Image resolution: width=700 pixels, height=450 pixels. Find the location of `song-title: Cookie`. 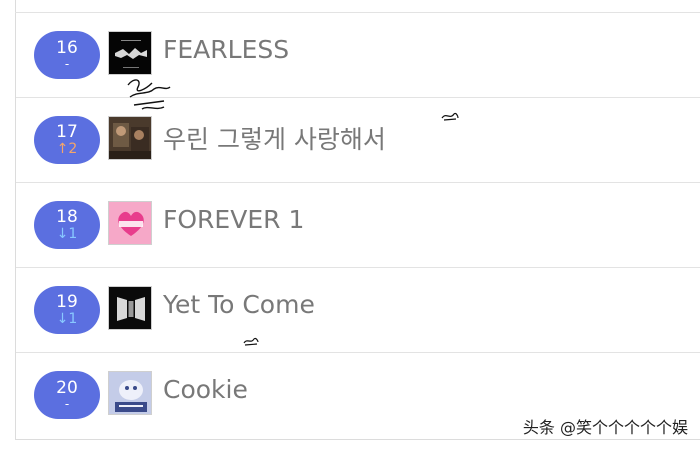

song-title: Cookie is located at coordinates (205, 389).